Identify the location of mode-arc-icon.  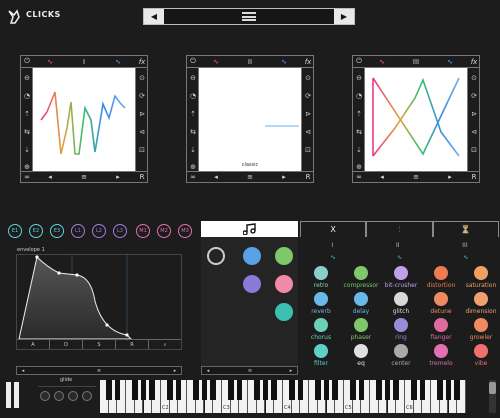
(252, 284).